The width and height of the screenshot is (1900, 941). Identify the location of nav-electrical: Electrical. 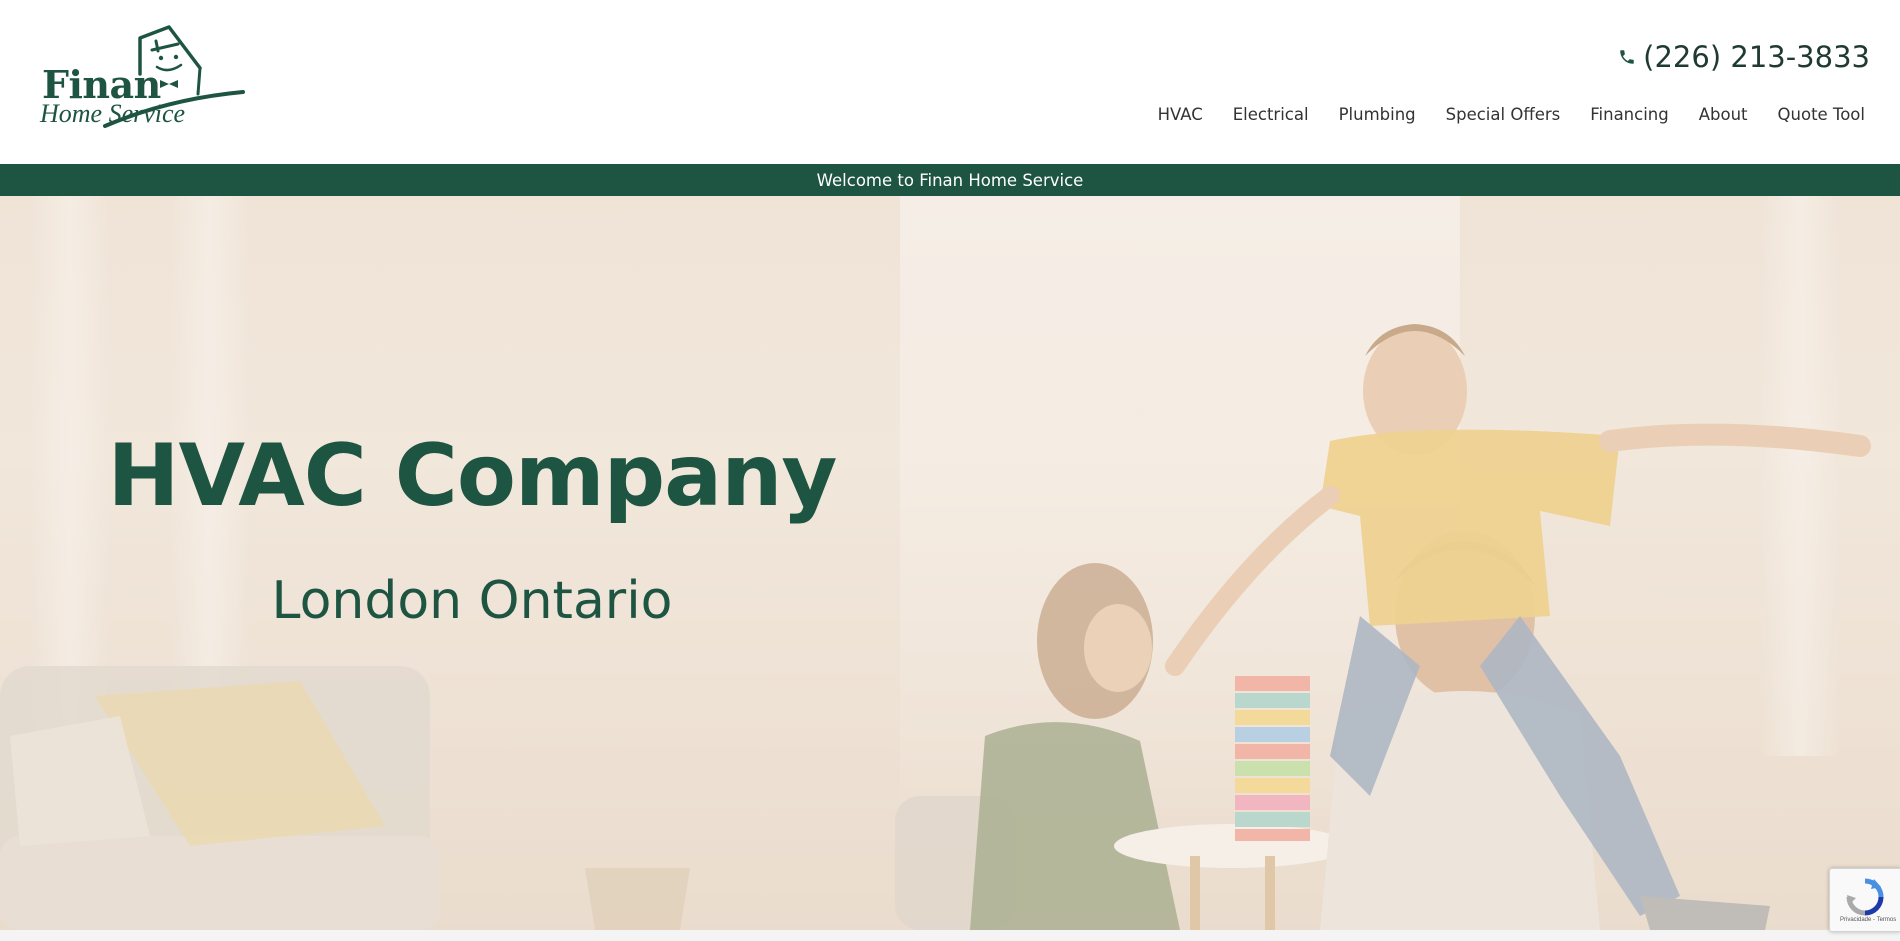
(1271, 114).